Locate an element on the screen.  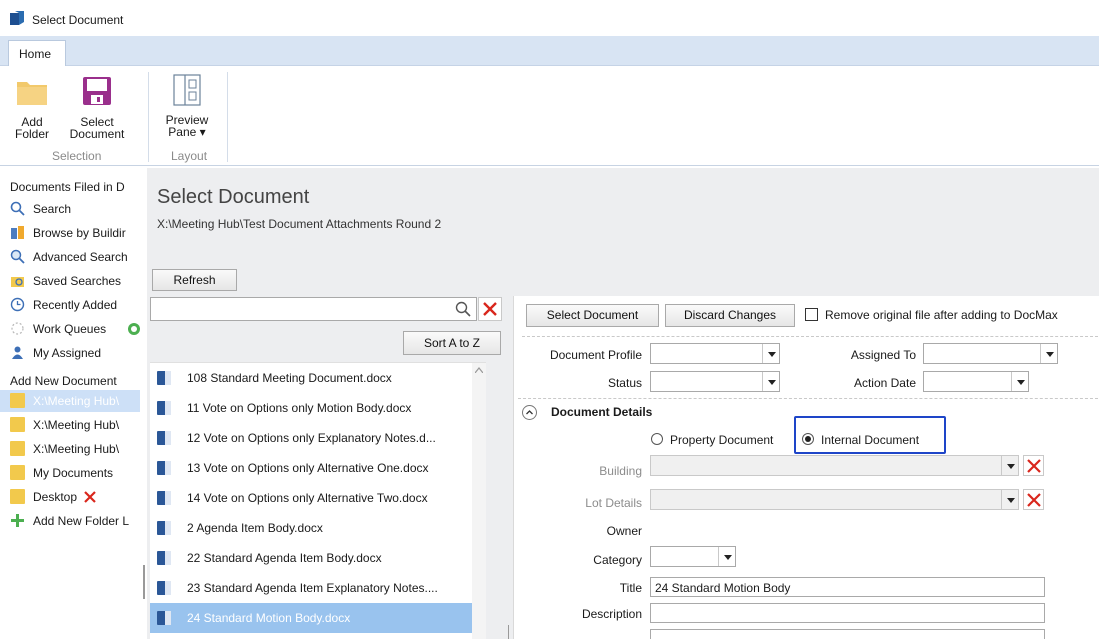
preview-pane-icon is located at coordinates (187, 90).